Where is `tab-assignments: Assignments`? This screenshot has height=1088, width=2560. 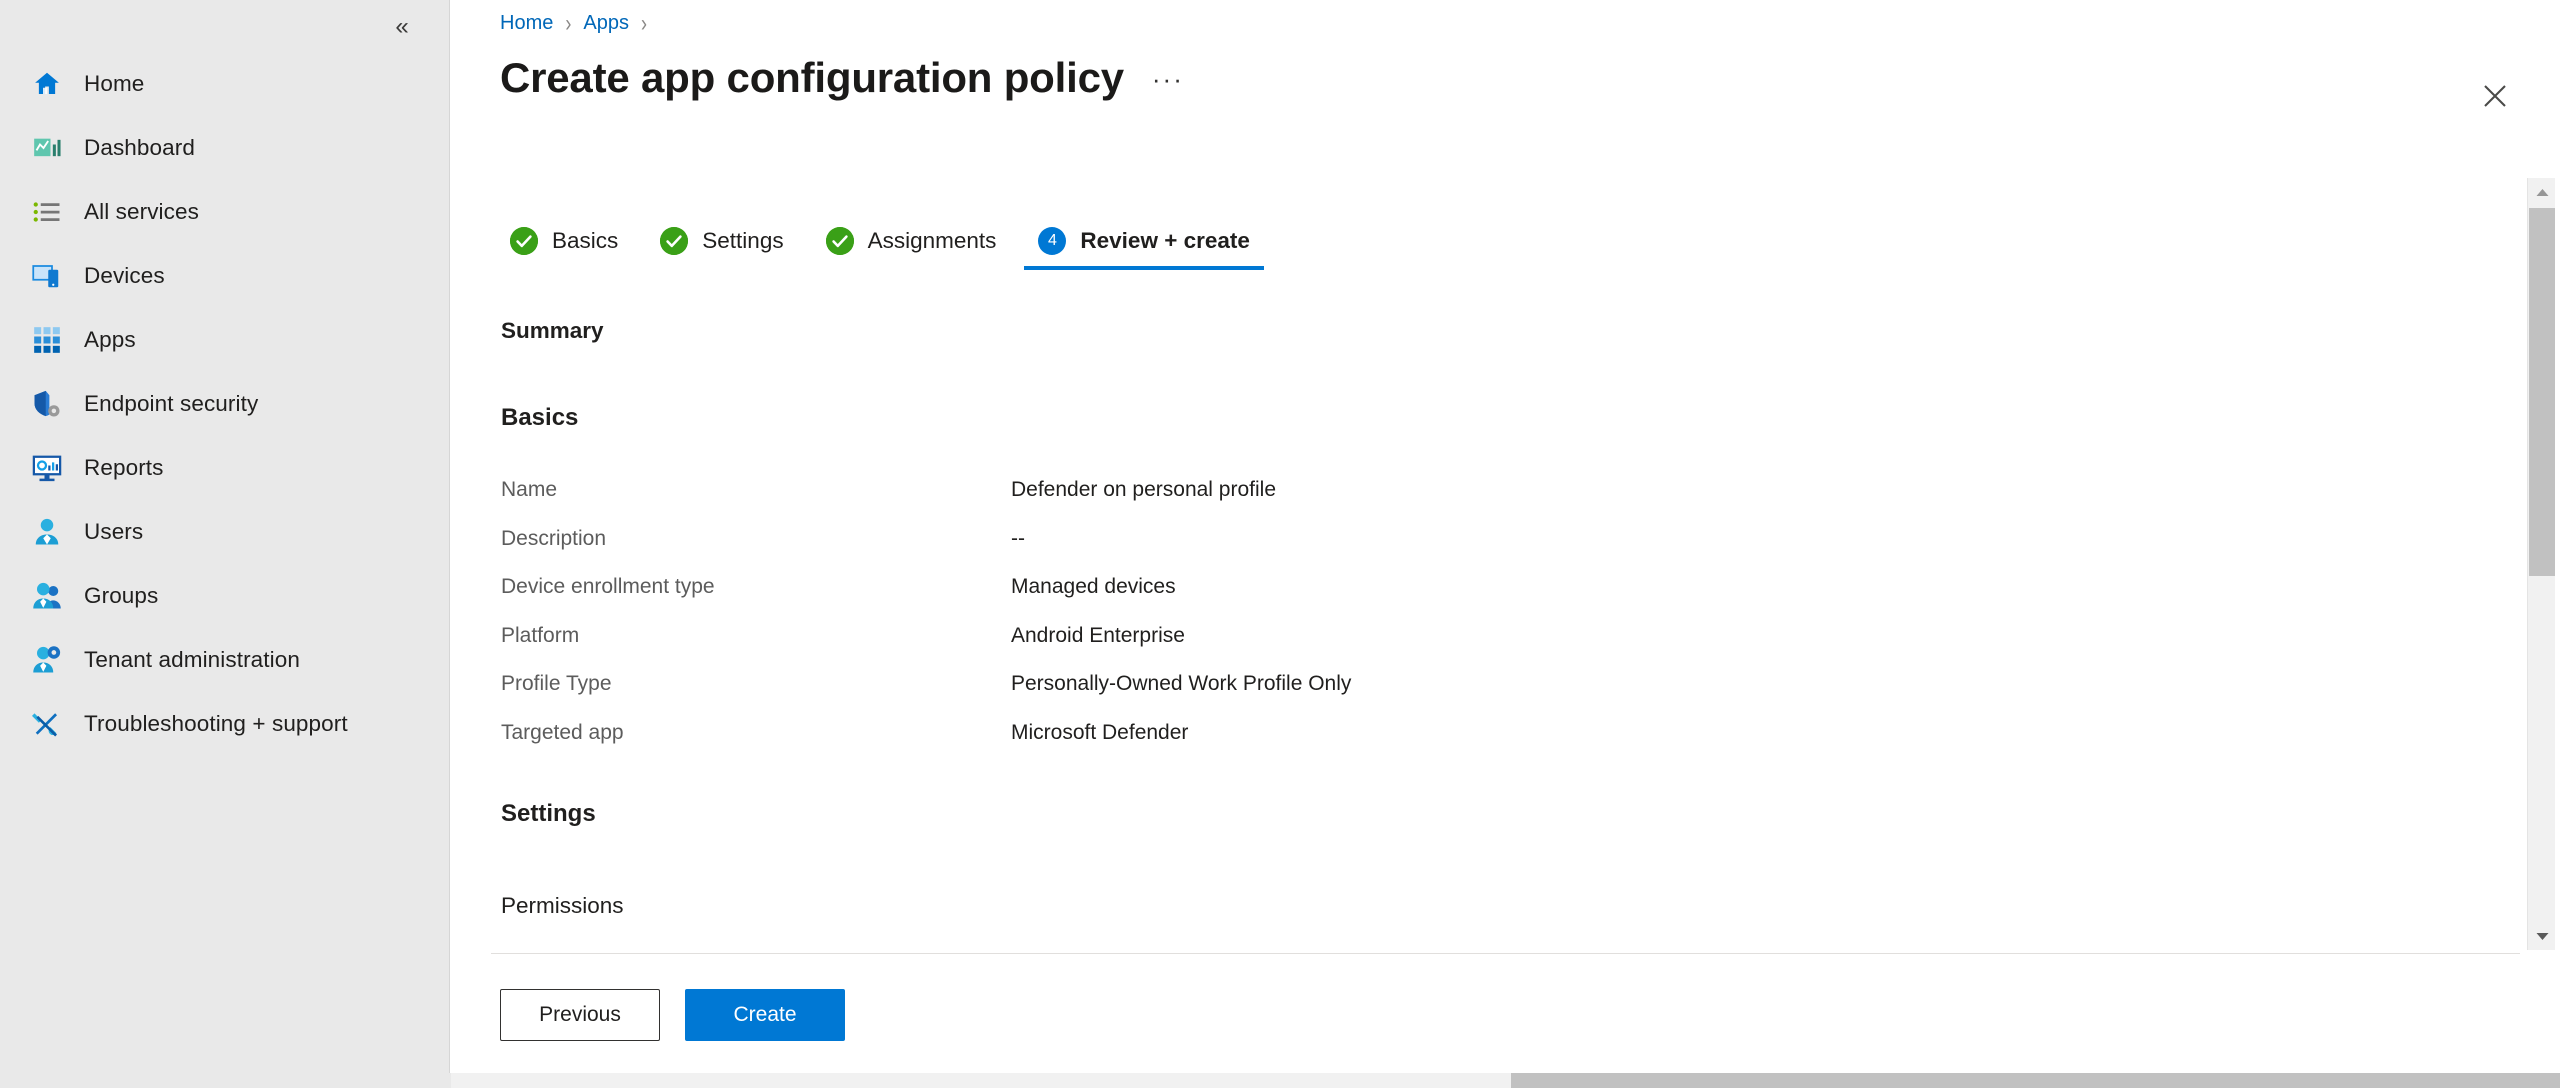 tab-assignments: Assignments is located at coordinates (911, 241).